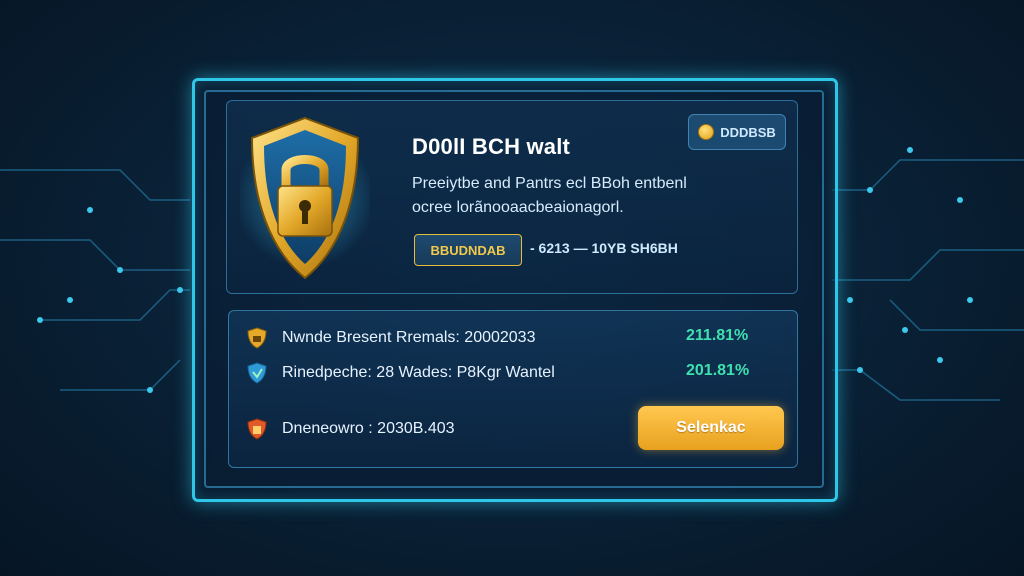  I want to click on gold-shield-icon, so click(257, 338).